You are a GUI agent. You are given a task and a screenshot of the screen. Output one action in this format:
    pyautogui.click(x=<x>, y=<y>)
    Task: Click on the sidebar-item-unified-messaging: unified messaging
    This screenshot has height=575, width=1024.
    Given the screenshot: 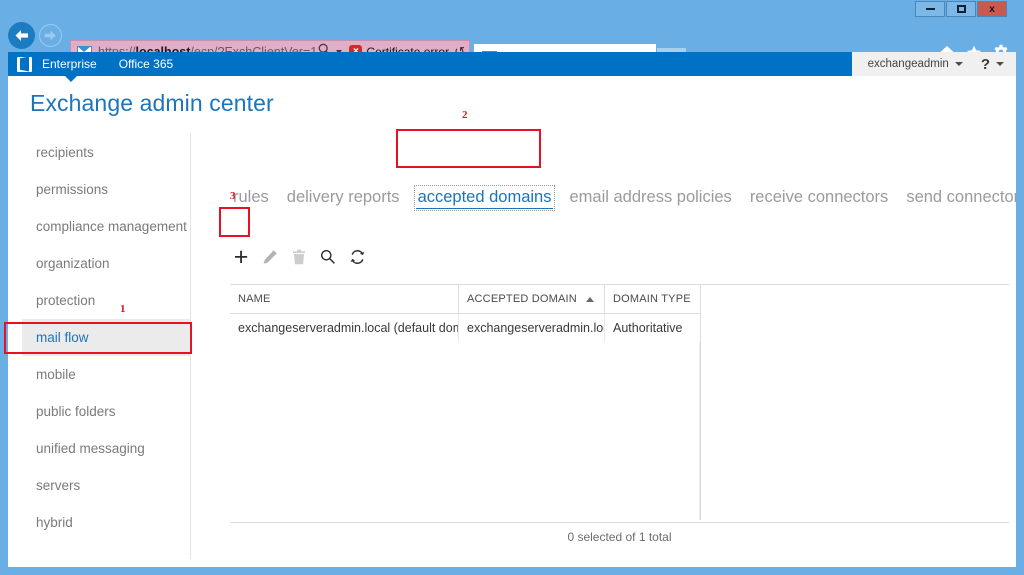 What is the action you would take?
    pyautogui.click(x=106, y=448)
    